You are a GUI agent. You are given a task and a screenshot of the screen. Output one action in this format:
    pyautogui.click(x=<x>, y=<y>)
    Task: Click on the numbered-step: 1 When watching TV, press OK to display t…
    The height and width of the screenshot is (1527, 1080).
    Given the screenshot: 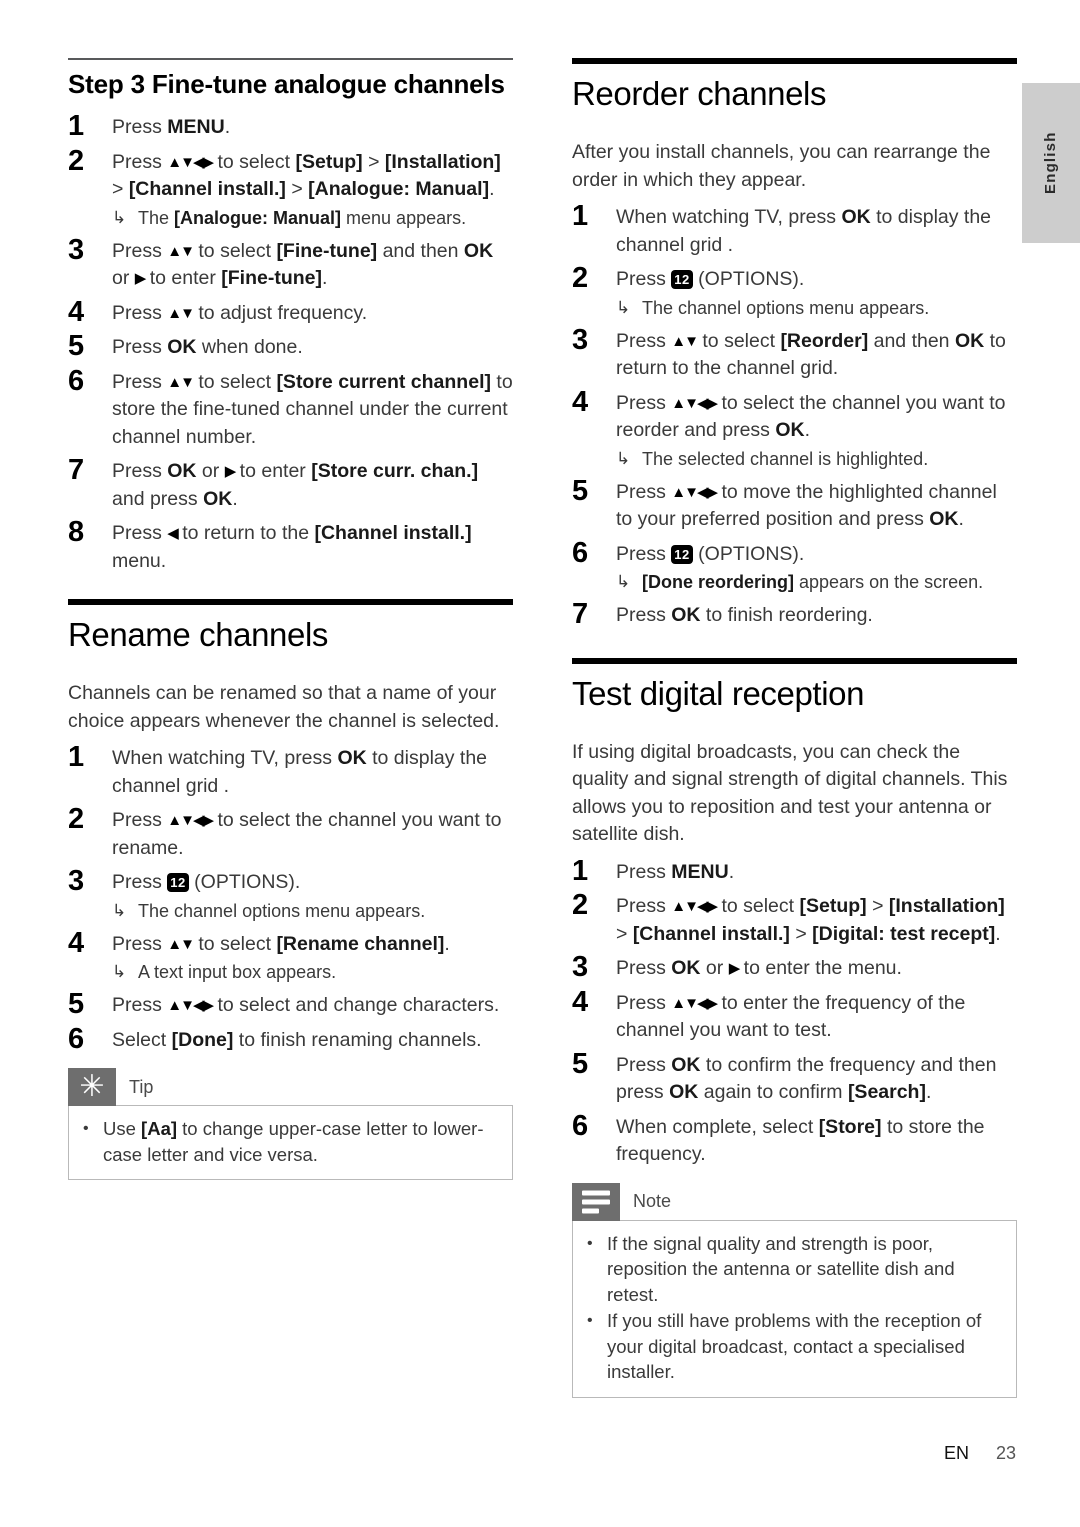 What is the action you would take?
    pyautogui.click(x=794, y=229)
    